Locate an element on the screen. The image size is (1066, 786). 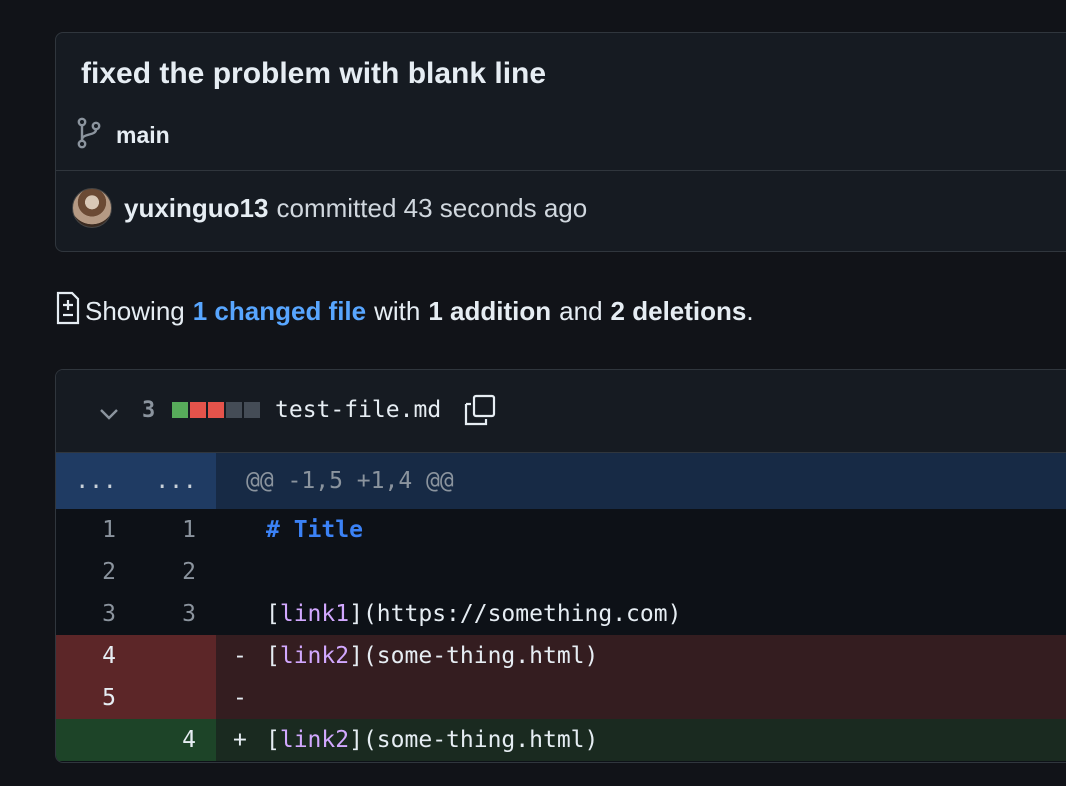
copy-icon is located at coordinates (480, 410).